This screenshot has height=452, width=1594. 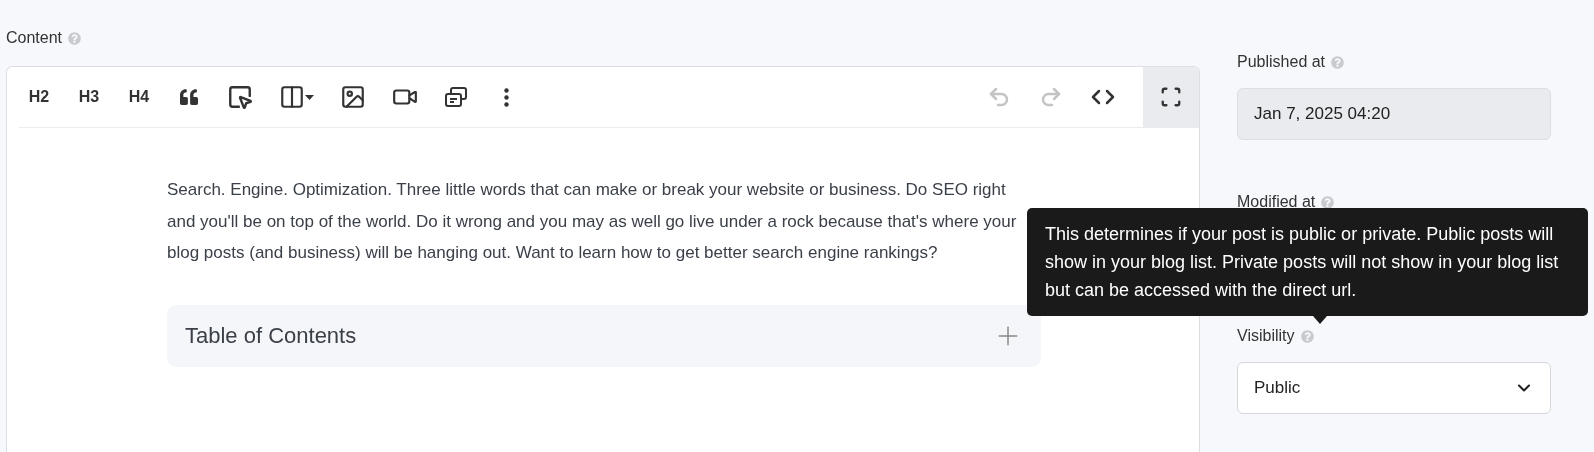 What do you see at coordinates (1276, 202) in the screenshot?
I see `field-label: Modified at` at bounding box center [1276, 202].